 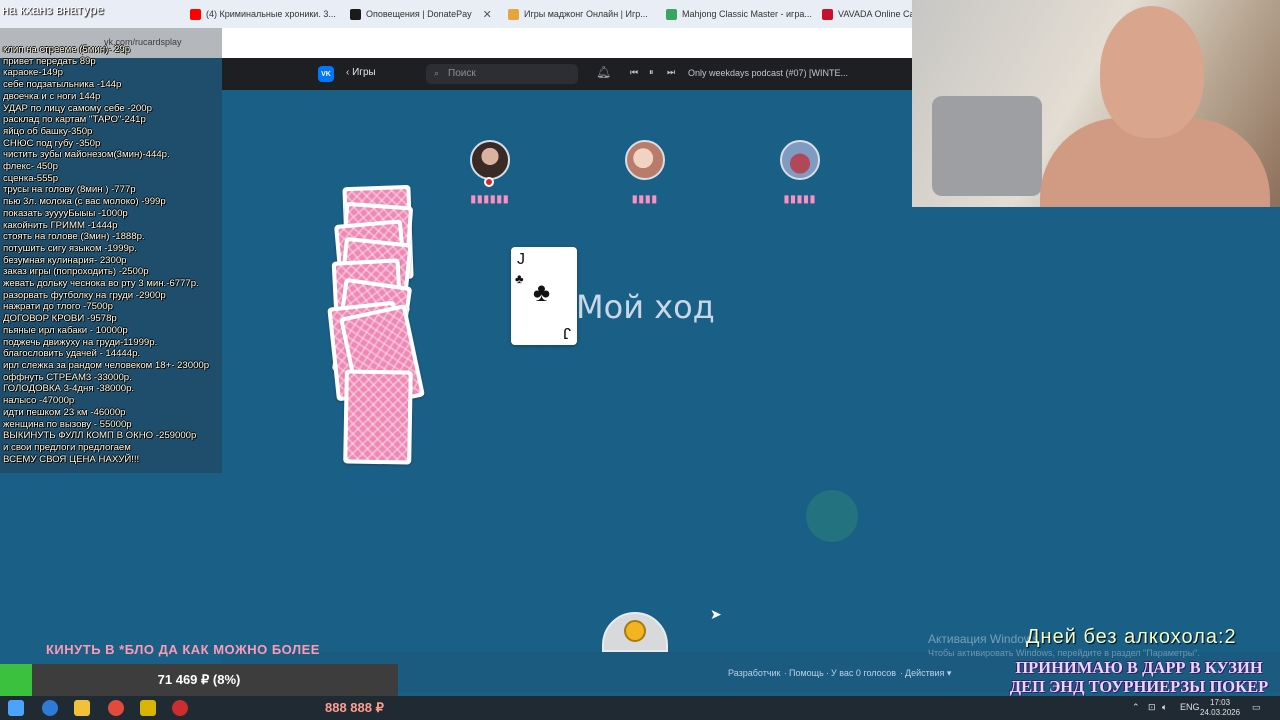 What do you see at coordinates (1256, 707) in the screenshot?
I see `notifications-icon: ▭` at bounding box center [1256, 707].